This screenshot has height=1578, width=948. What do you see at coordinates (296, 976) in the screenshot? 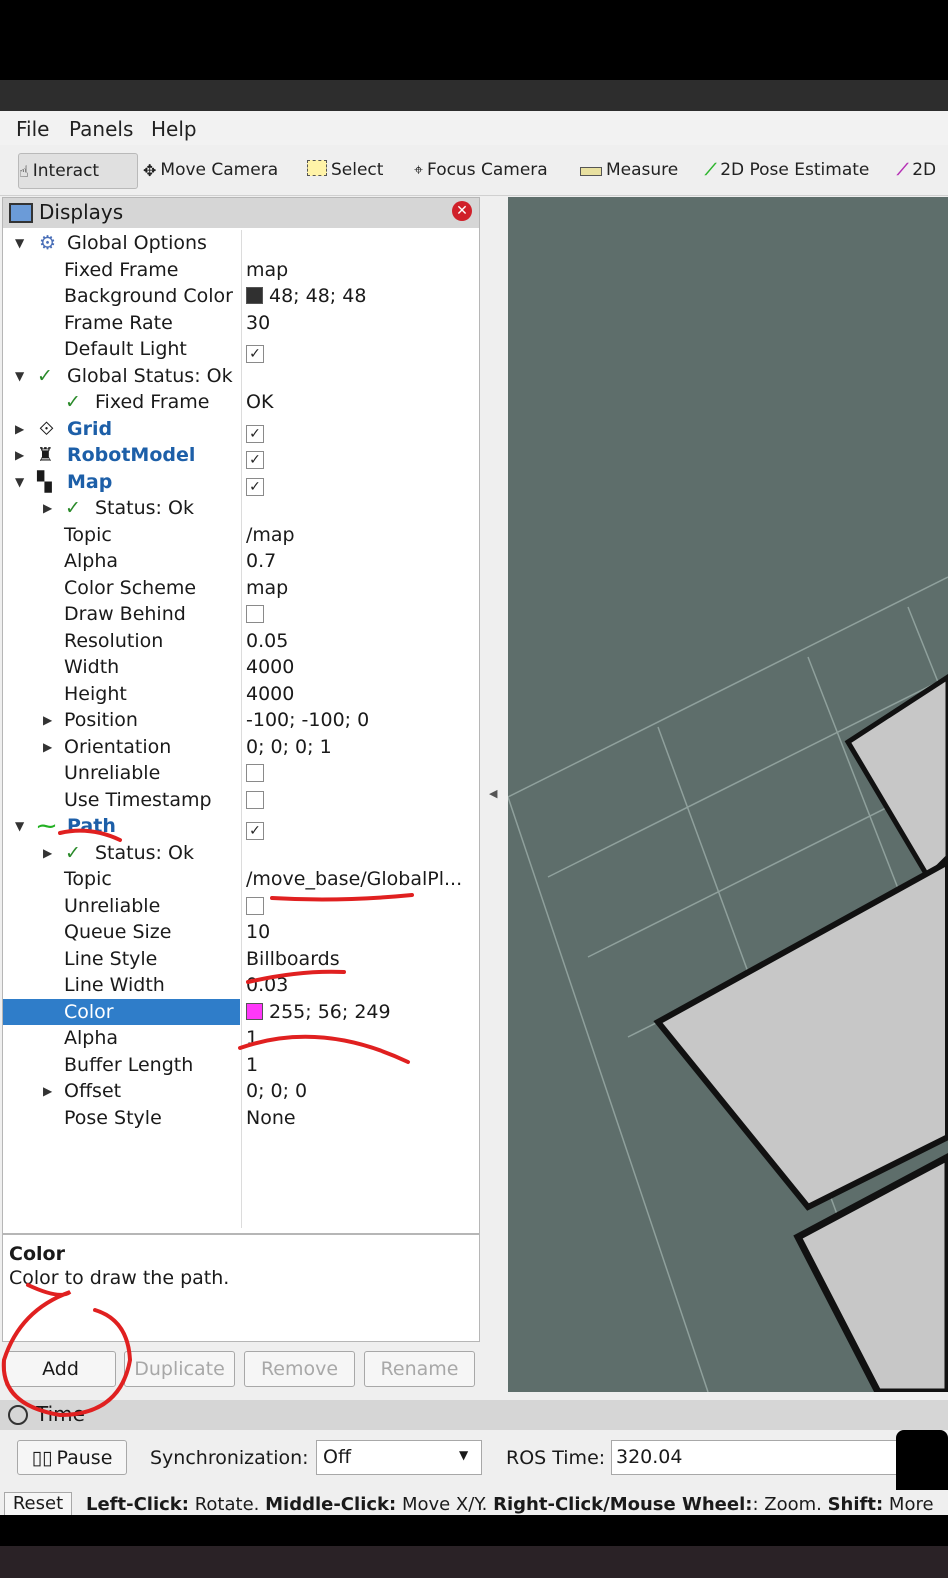
I see `annotation-underline-line-style` at bounding box center [296, 976].